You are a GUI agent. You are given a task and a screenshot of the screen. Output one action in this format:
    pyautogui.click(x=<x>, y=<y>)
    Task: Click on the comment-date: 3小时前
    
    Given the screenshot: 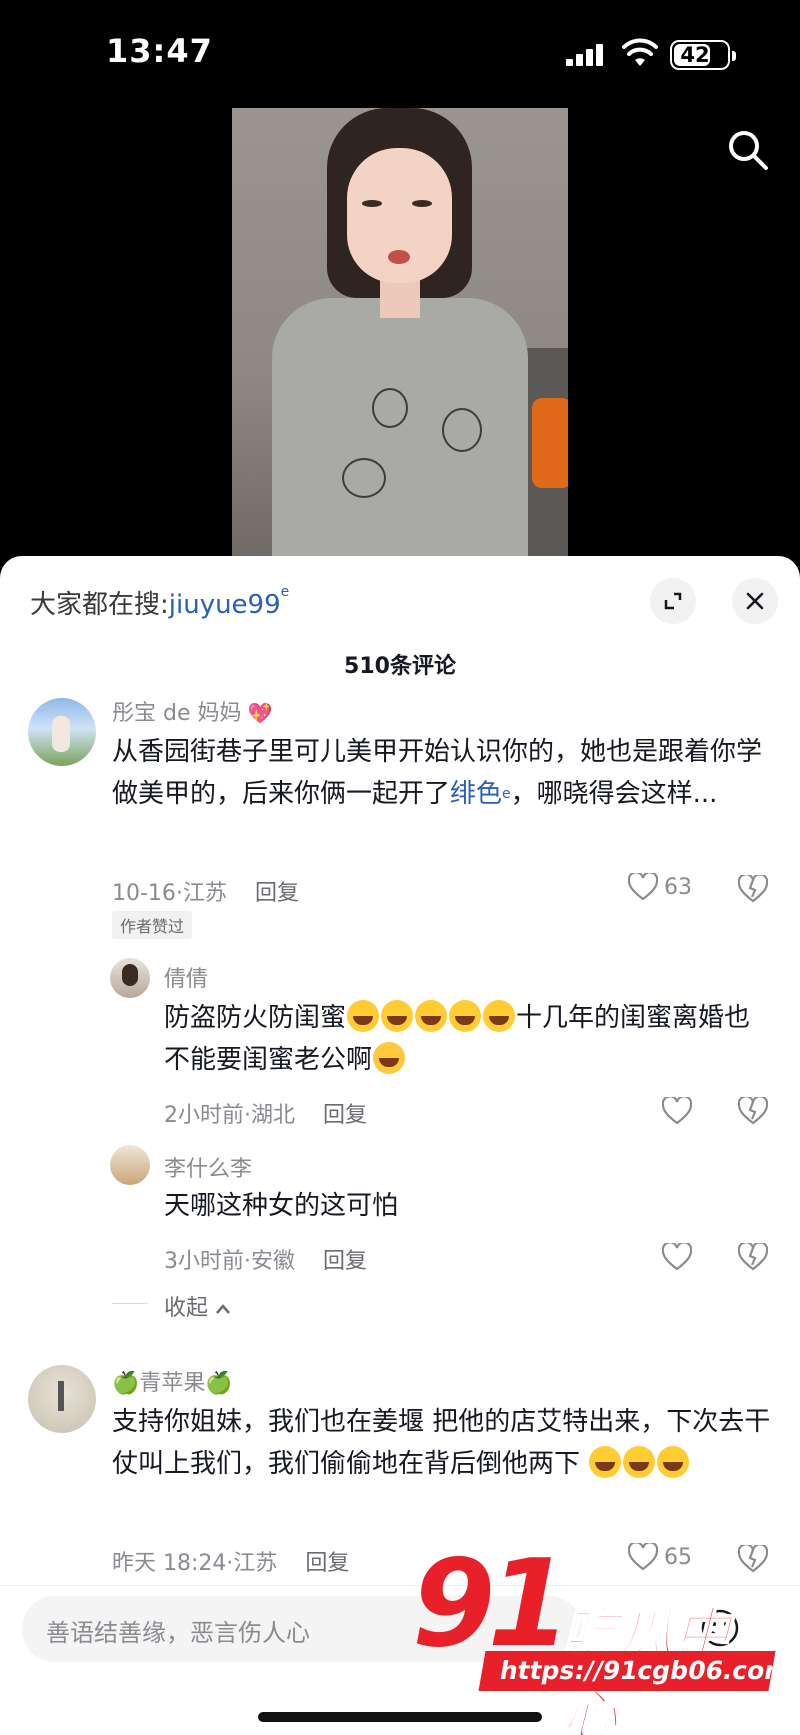 What is the action you would take?
    pyautogui.click(x=204, y=1261)
    